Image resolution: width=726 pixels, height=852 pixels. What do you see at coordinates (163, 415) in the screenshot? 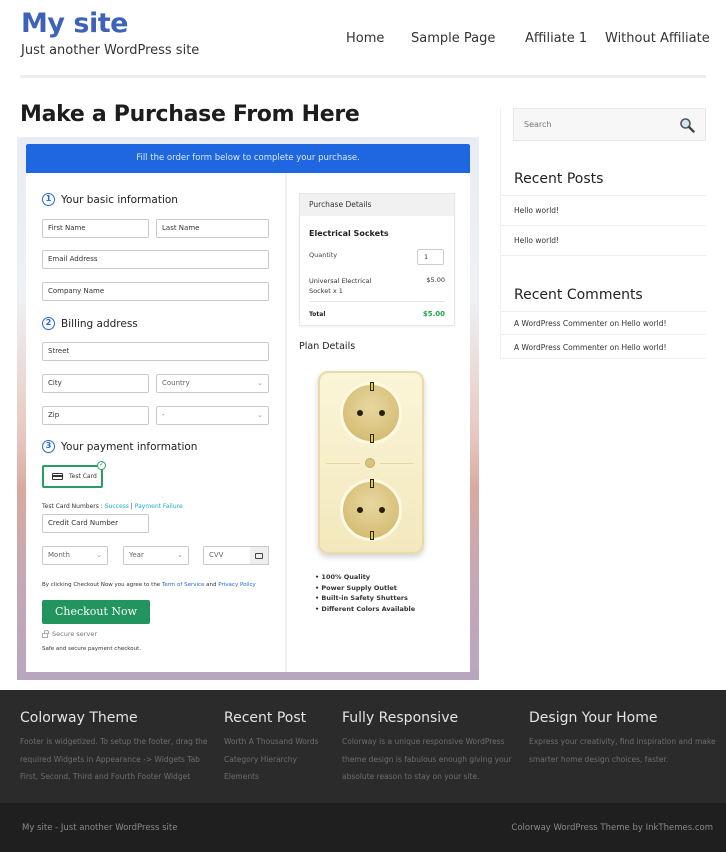
I see `state-select-value: -` at bounding box center [163, 415].